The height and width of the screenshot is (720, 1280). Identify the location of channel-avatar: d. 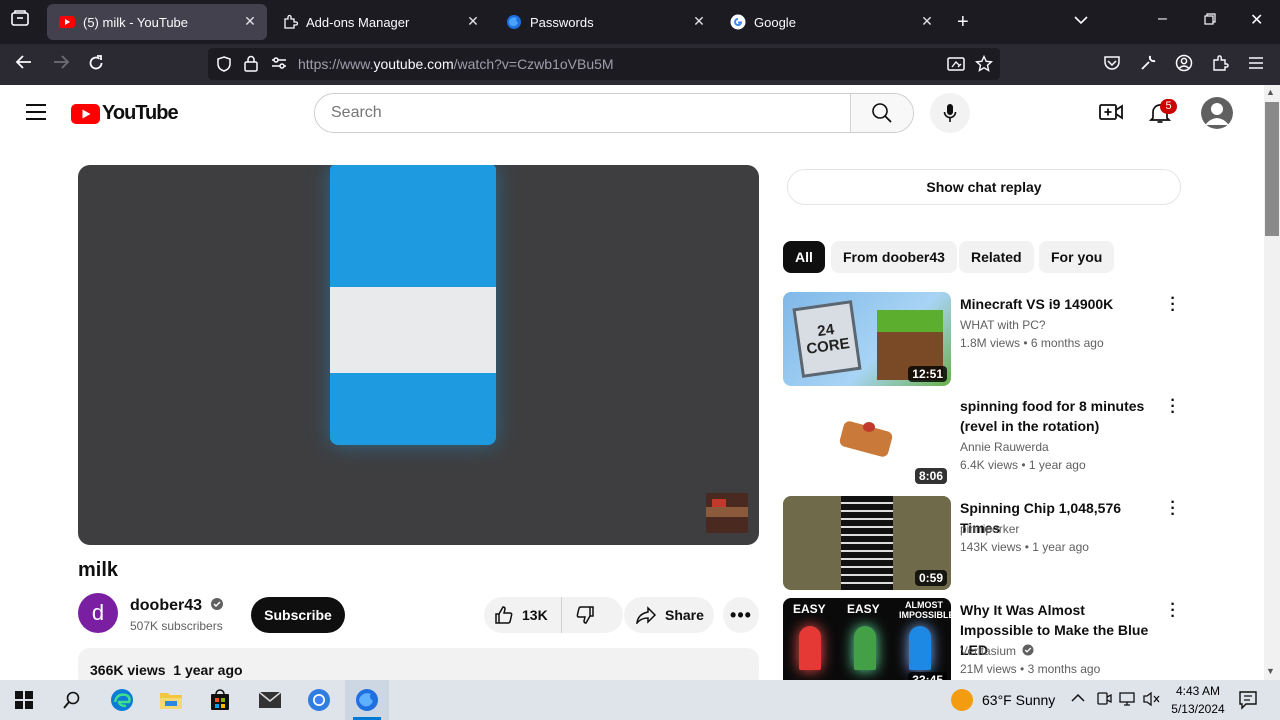
(98, 613).